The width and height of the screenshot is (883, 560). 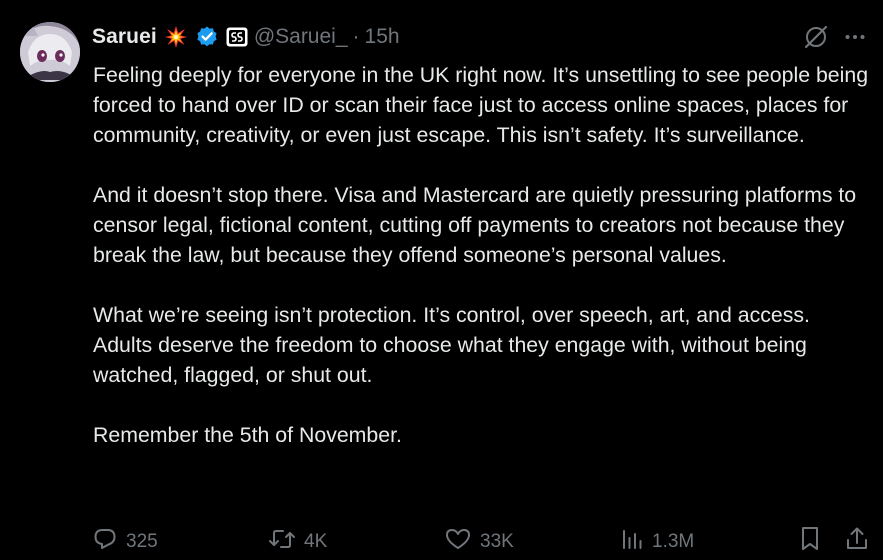 What do you see at coordinates (301, 37) in the screenshot?
I see `handle: @Saruei_` at bounding box center [301, 37].